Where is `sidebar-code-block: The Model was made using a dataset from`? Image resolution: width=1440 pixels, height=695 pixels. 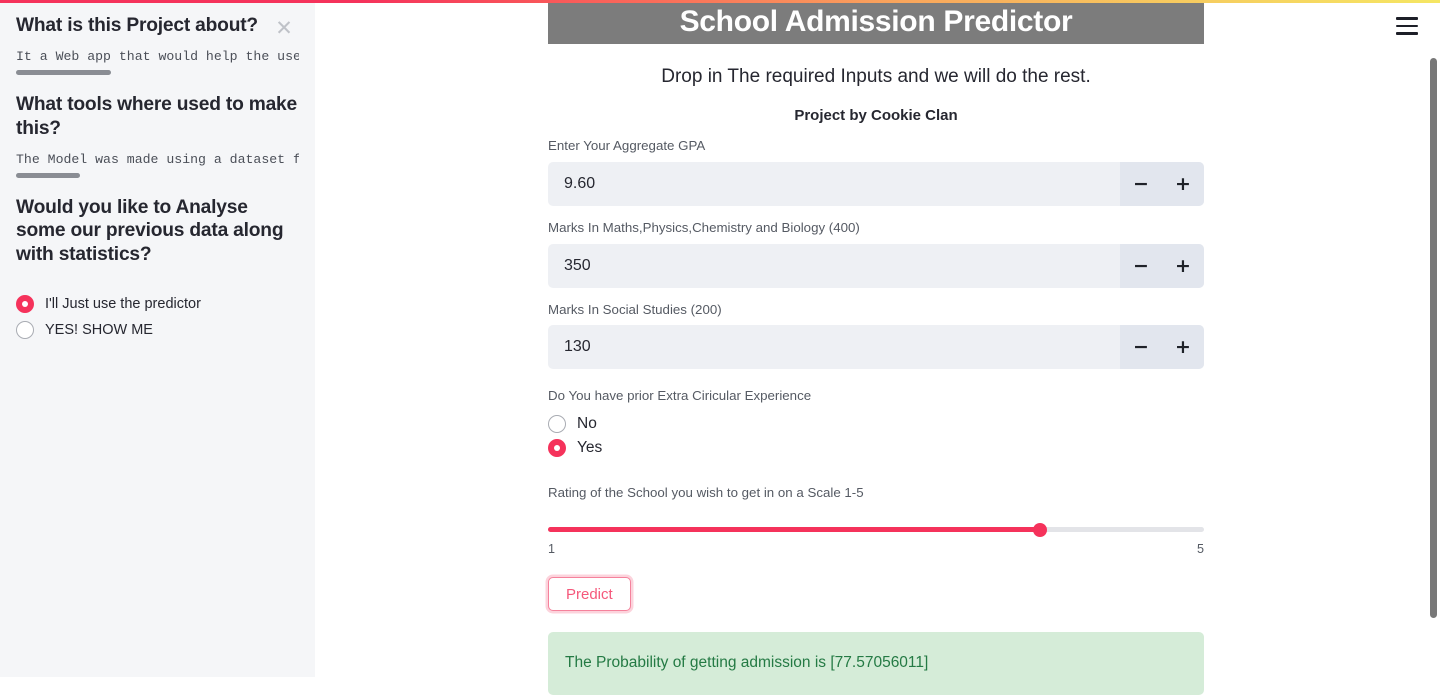
sidebar-code-block: The Model was made using a dataset from is located at coordinates (157, 164).